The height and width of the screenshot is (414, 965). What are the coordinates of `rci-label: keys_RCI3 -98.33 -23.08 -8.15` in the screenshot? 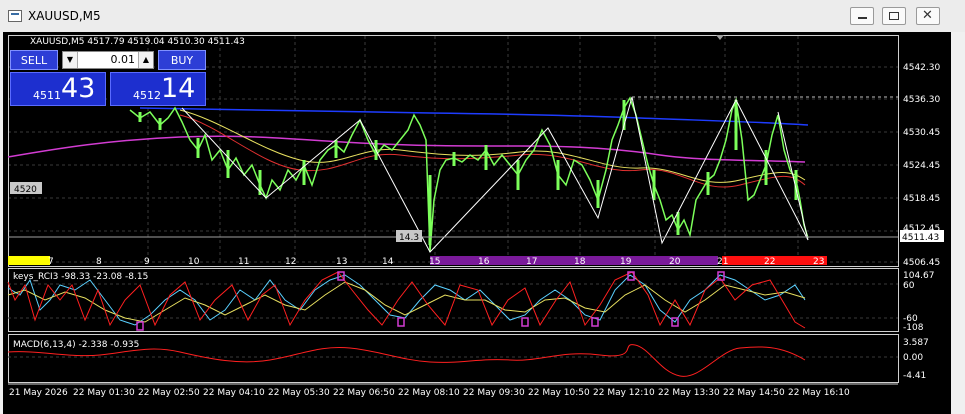 It's located at (80, 277).